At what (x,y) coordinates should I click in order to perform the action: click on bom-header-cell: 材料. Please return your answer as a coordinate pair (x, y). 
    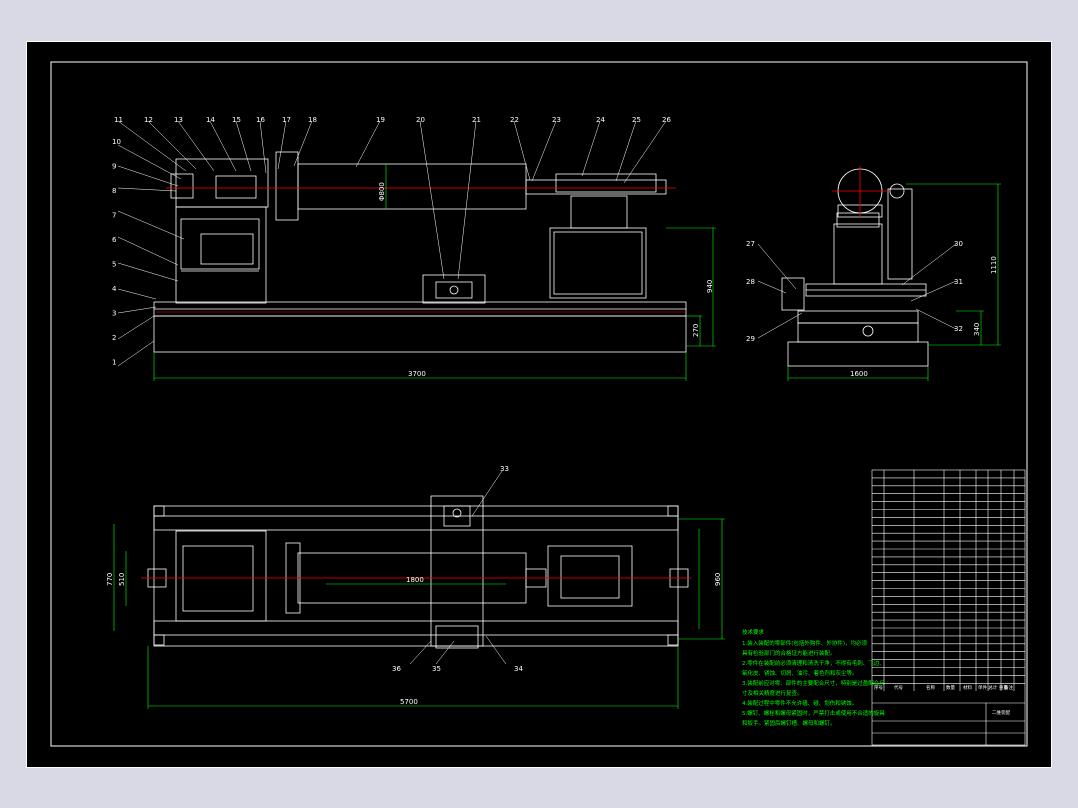
    Looking at the image, I should click on (967, 687).